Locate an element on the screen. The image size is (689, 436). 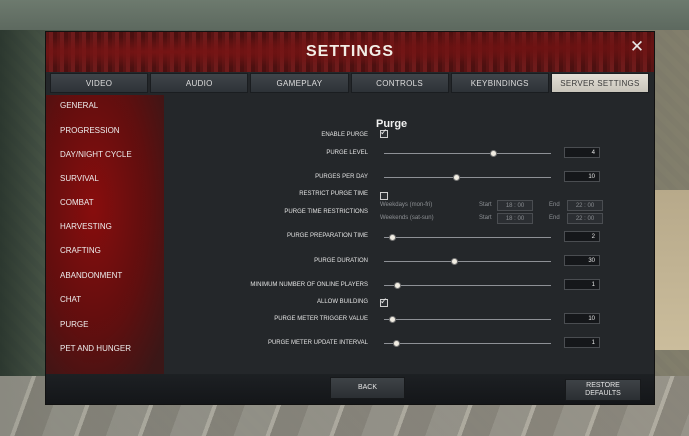
min-online-players-value: 1 is located at coordinates (582, 284).